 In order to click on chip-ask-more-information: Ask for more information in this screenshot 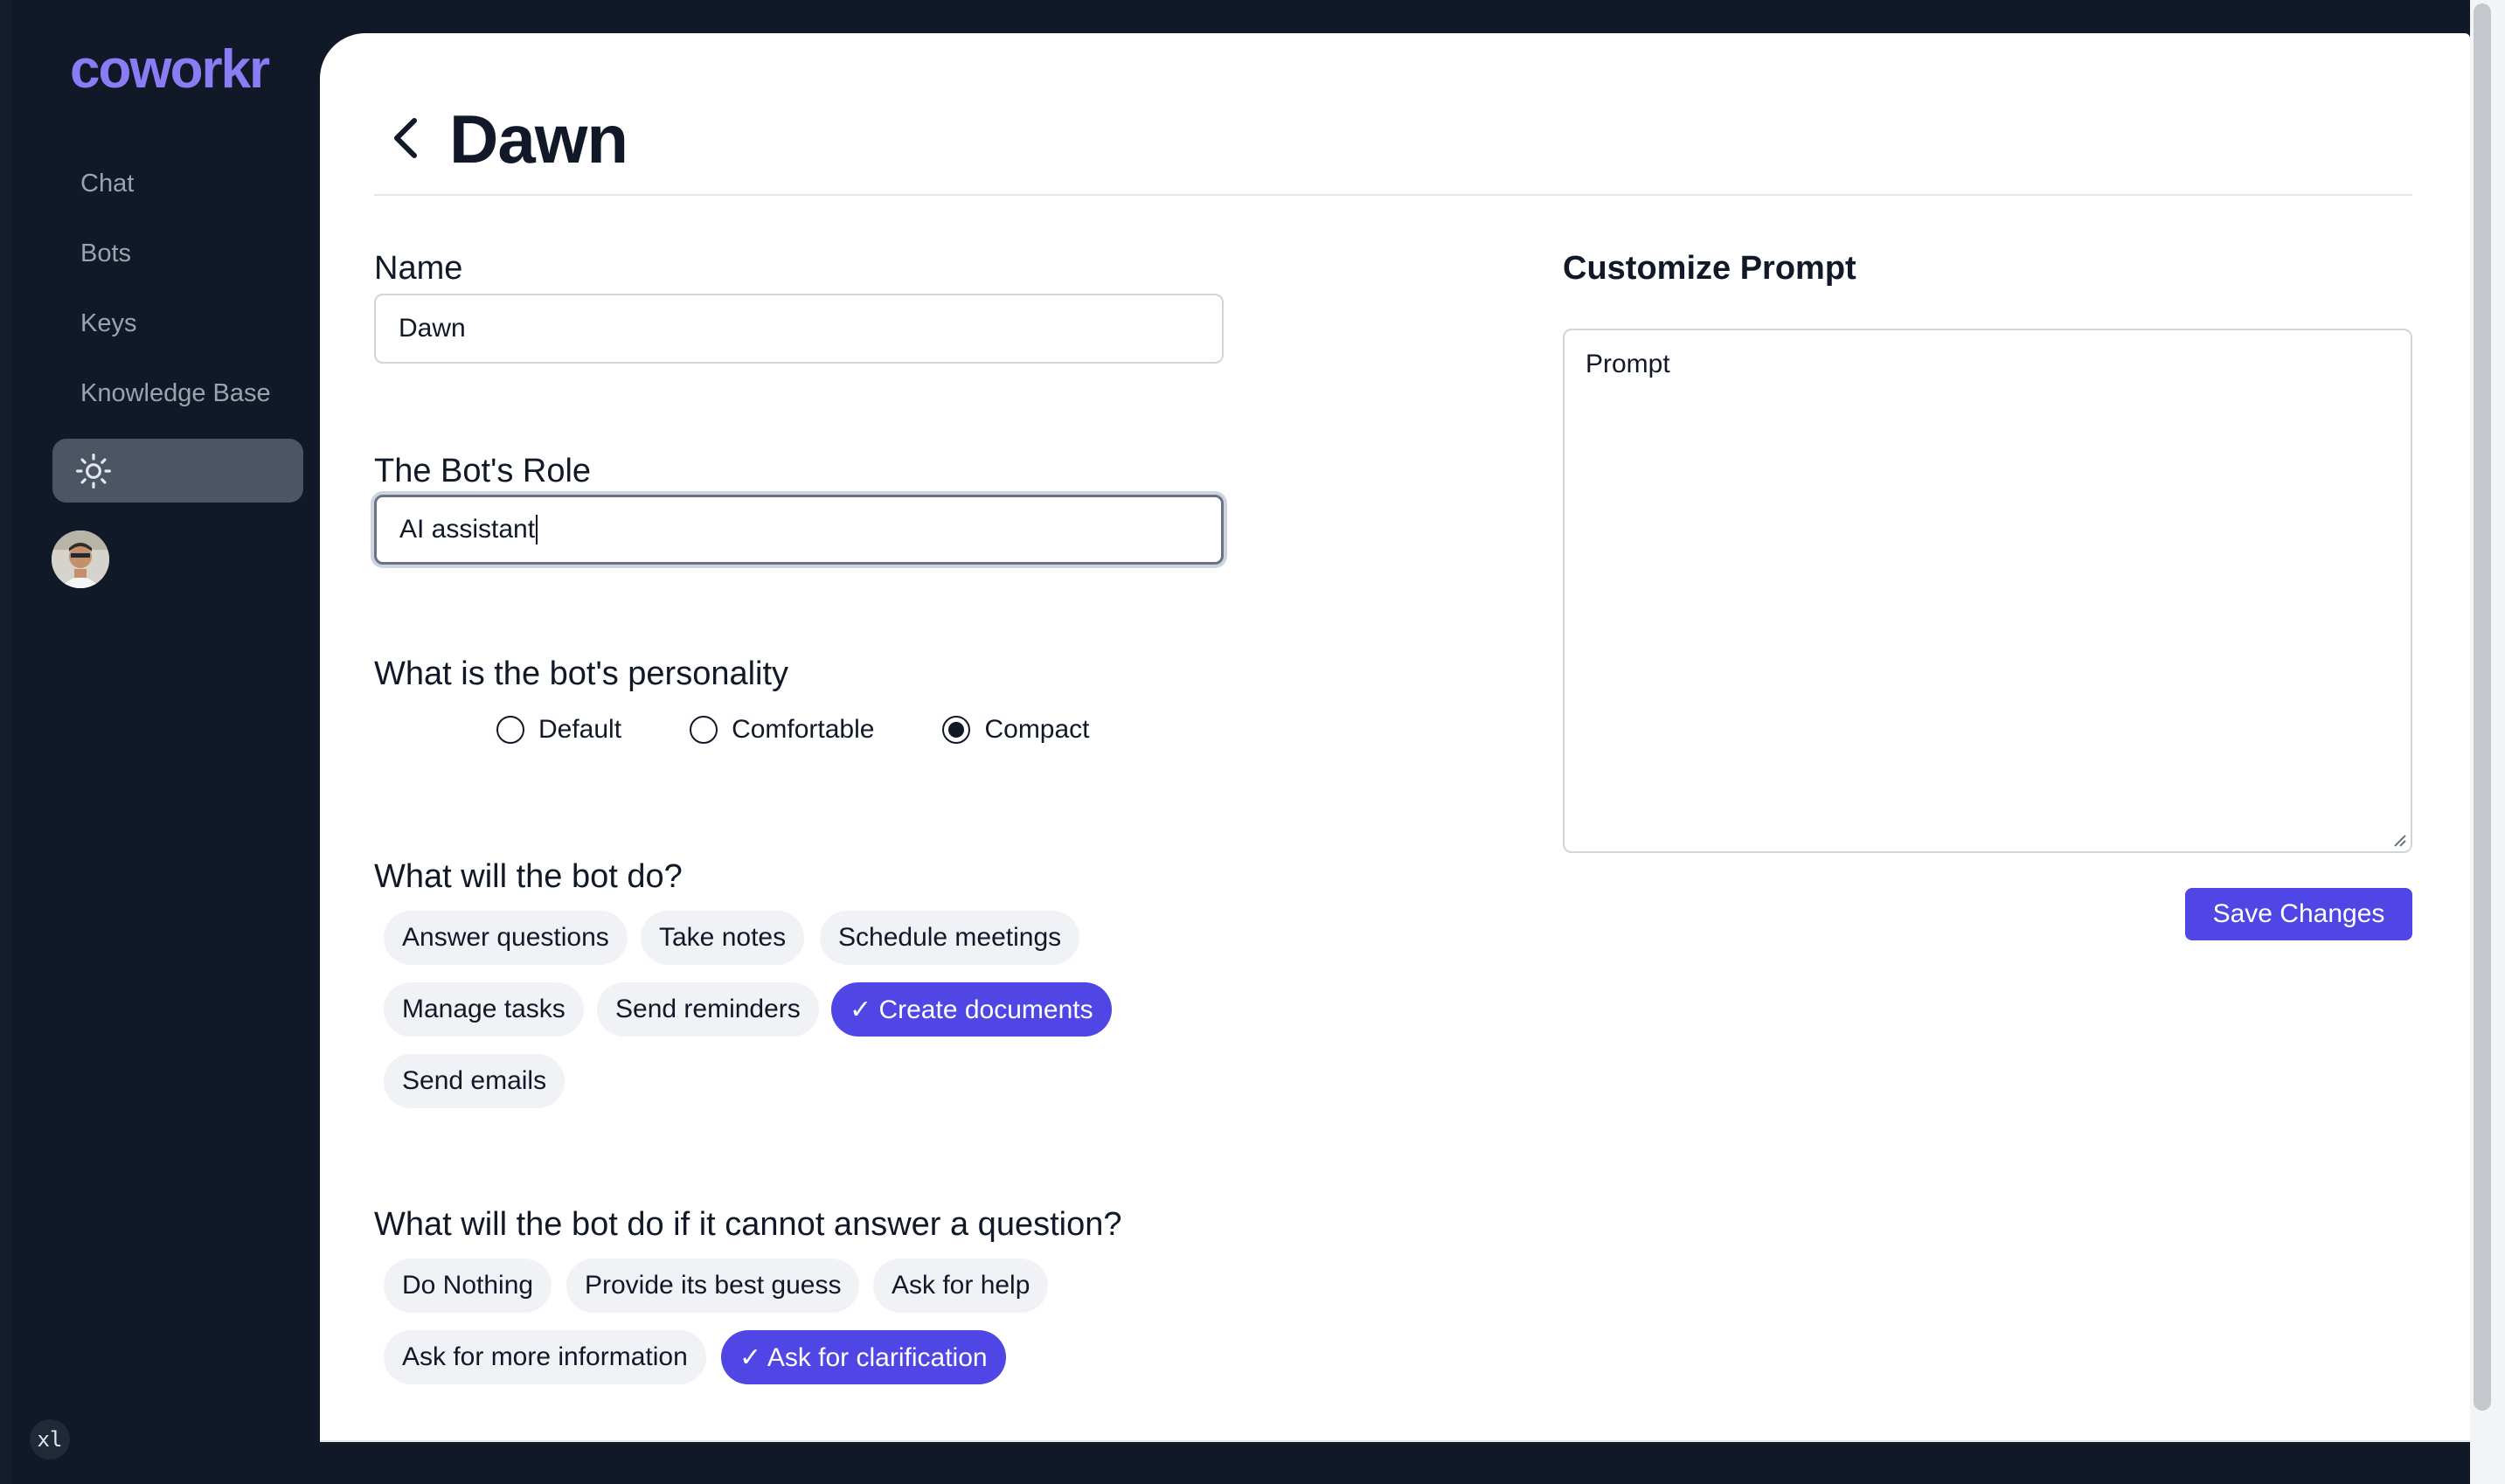, I will do `click(545, 1357)`.